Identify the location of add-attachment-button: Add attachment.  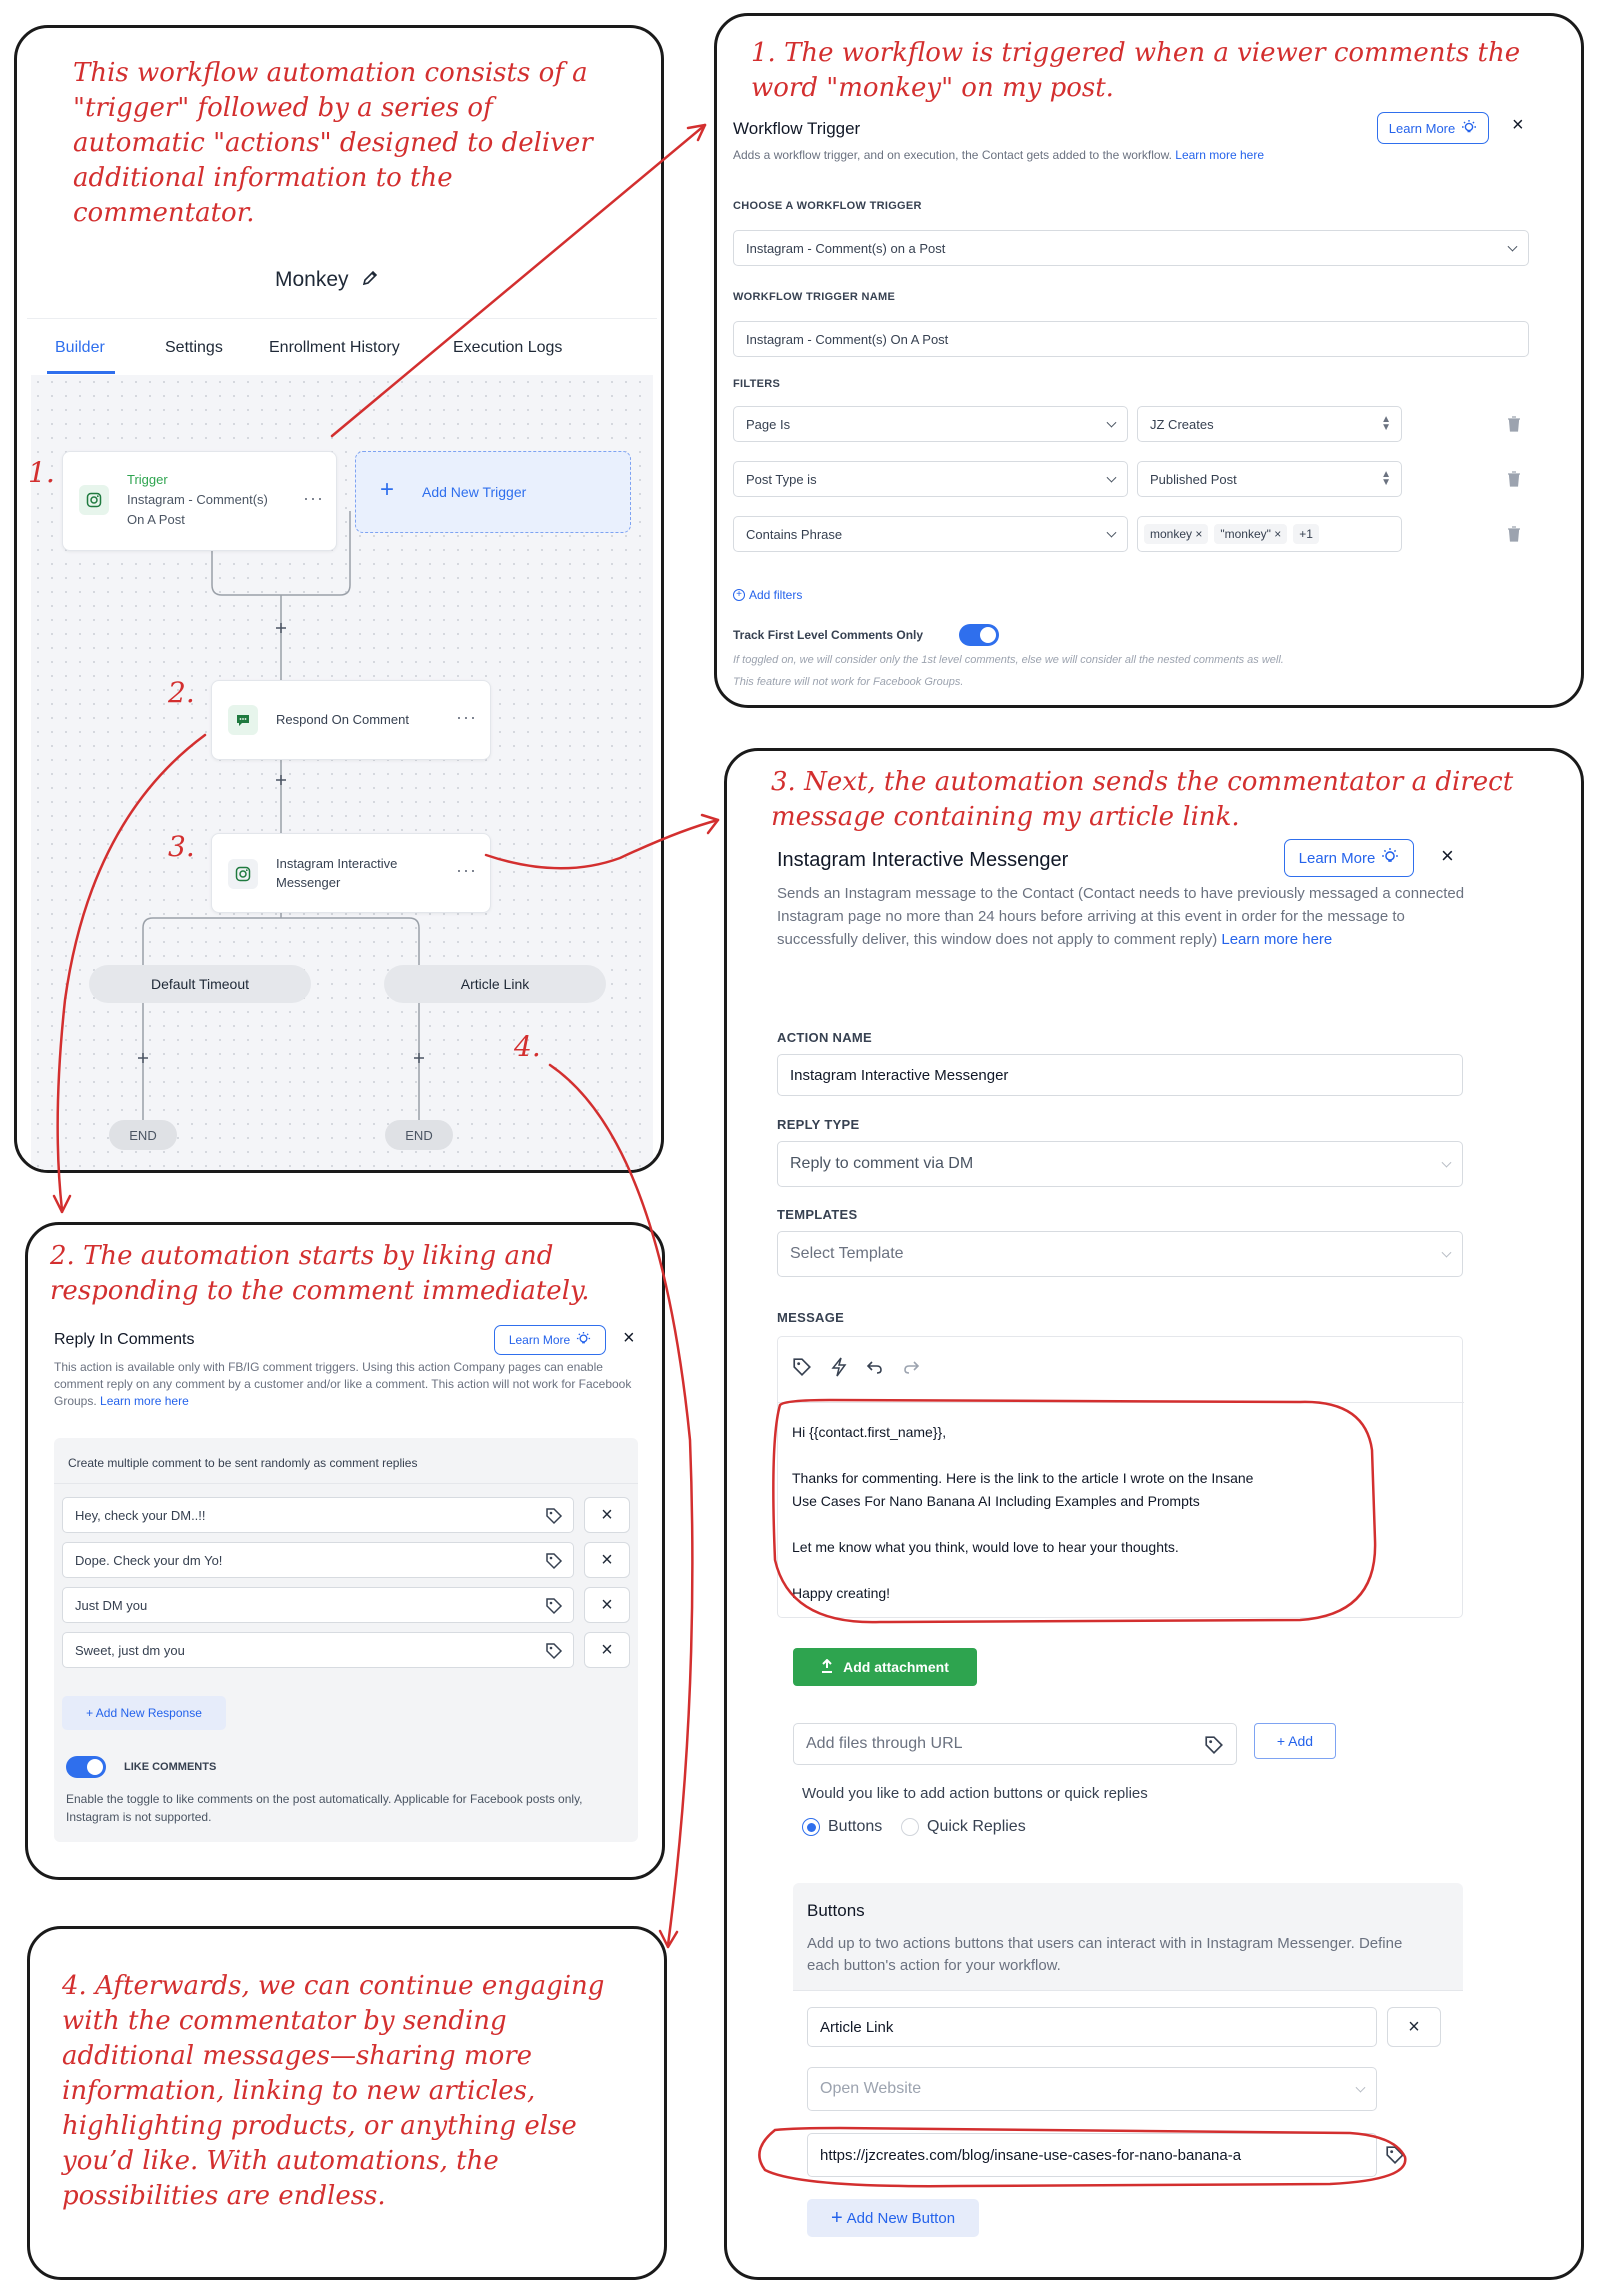
(885, 1667).